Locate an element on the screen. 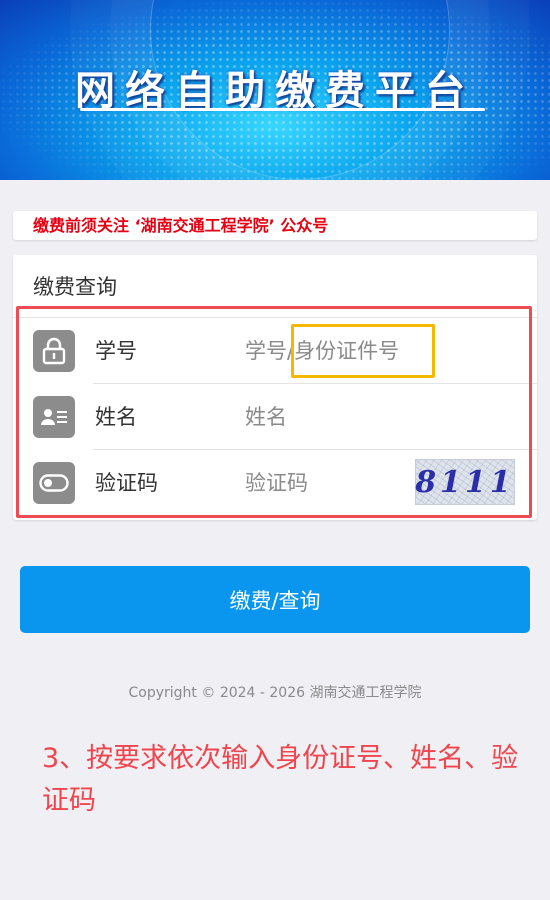 Image resolution: width=550 pixels, height=900 pixels. pay-query-button: 缴费/查询 is located at coordinates (275, 599).